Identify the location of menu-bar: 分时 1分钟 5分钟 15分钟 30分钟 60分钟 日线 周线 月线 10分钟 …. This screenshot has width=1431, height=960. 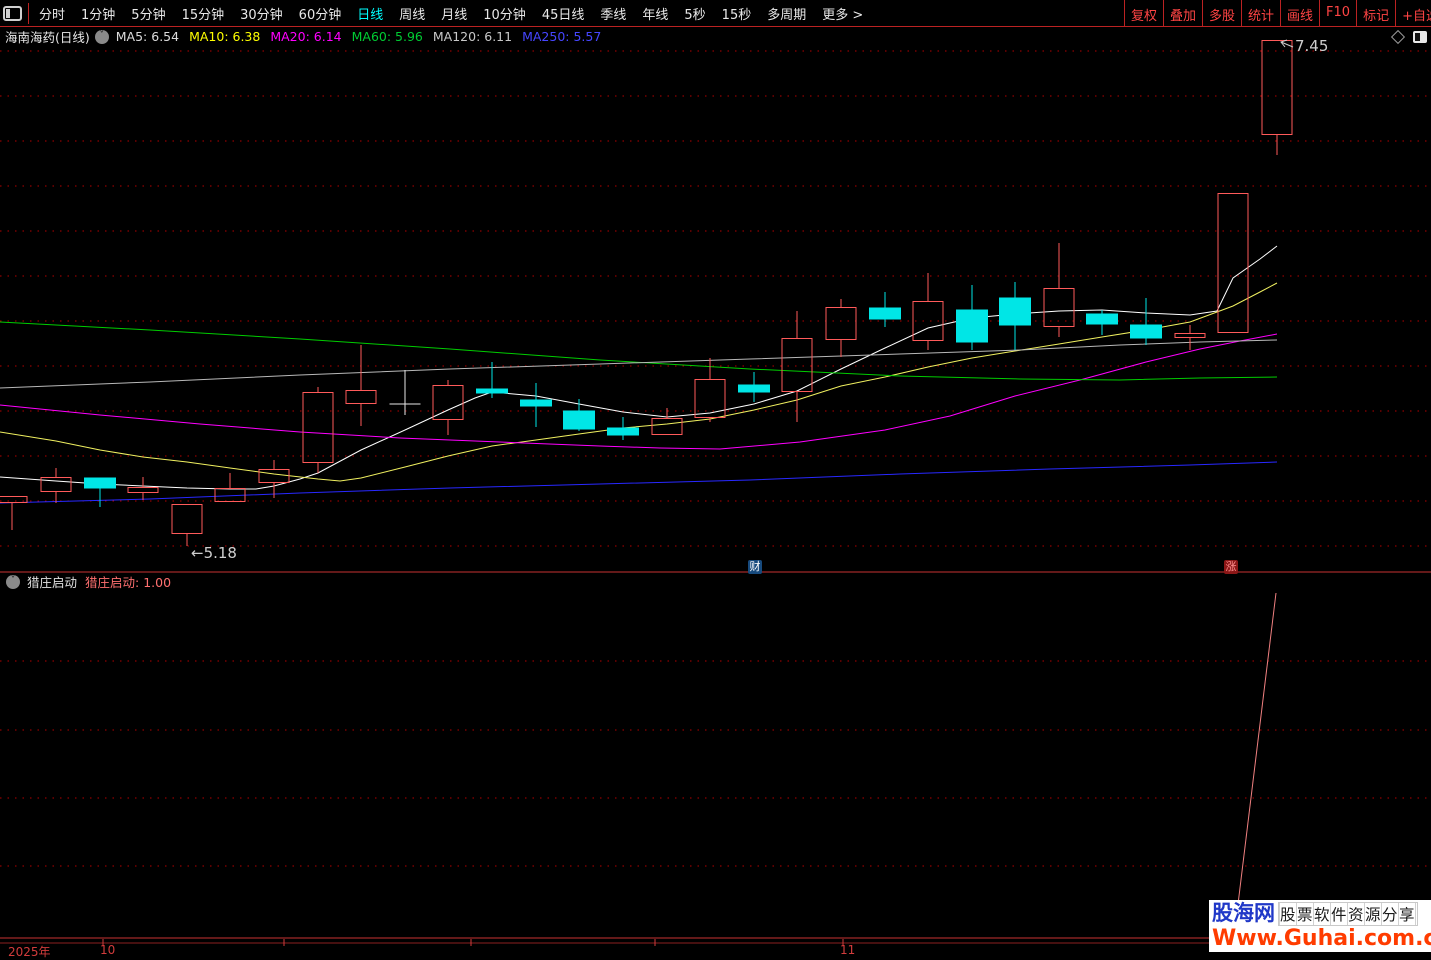
(715, 13).